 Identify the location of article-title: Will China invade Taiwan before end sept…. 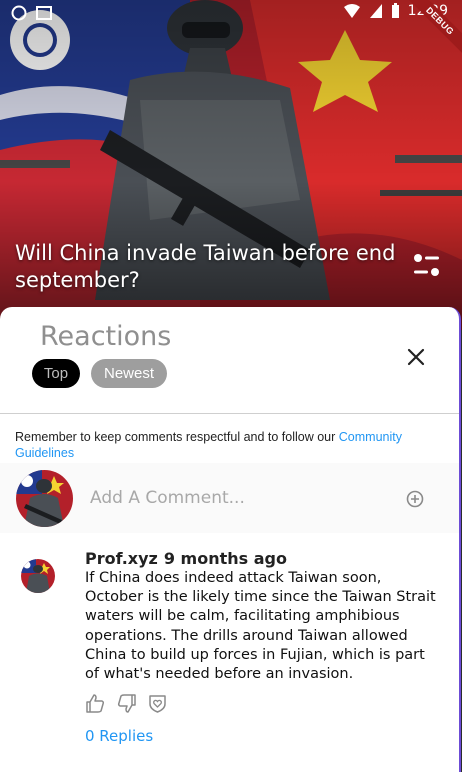
(205, 266).